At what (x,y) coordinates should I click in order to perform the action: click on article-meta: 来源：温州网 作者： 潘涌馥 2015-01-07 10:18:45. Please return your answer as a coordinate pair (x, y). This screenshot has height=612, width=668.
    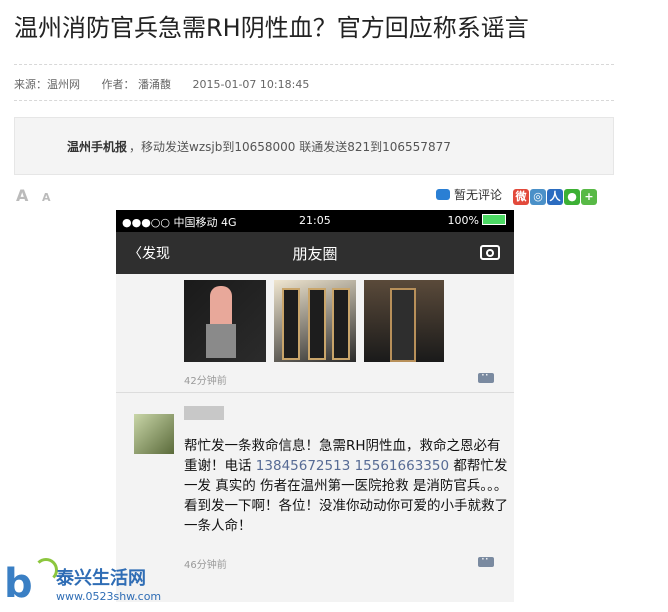
    Looking at the image, I should click on (170, 84).